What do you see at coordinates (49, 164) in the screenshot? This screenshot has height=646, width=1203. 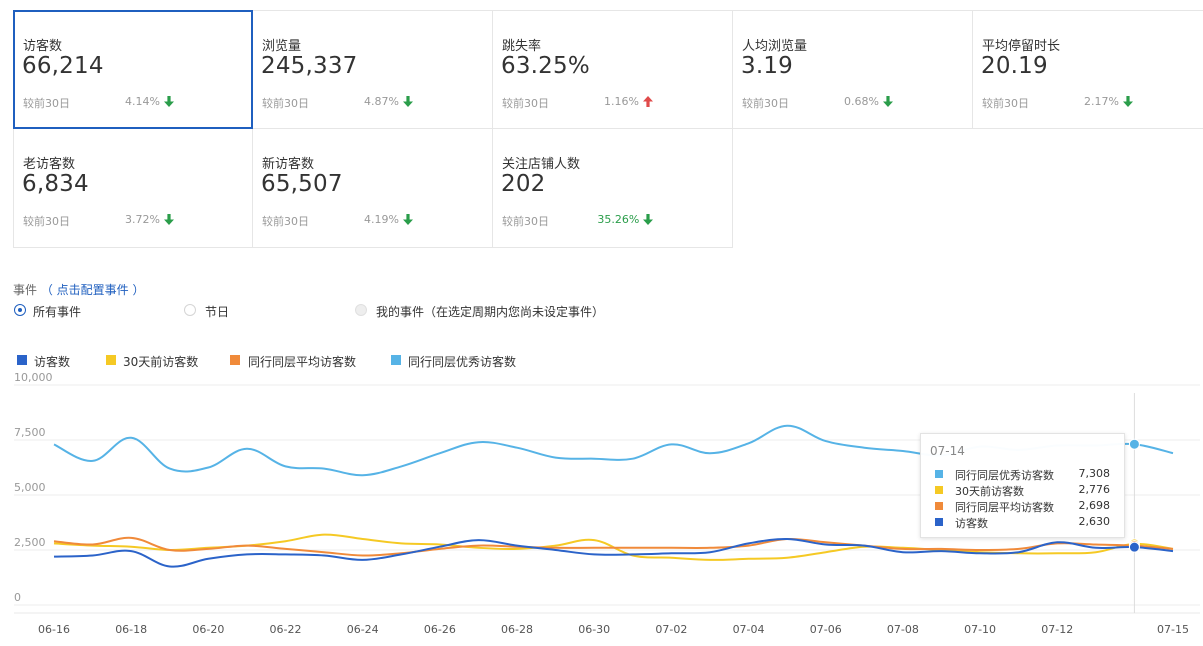 I see `metric-label: 老访客数` at bounding box center [49, 164].